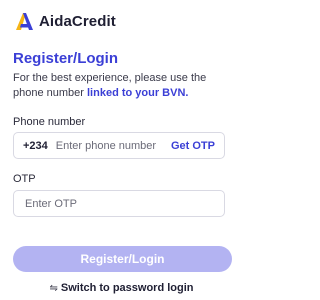 This screenshot has width=320, height=300. I want to click on switch-login-label: Switch to password login, so click(127, 288).